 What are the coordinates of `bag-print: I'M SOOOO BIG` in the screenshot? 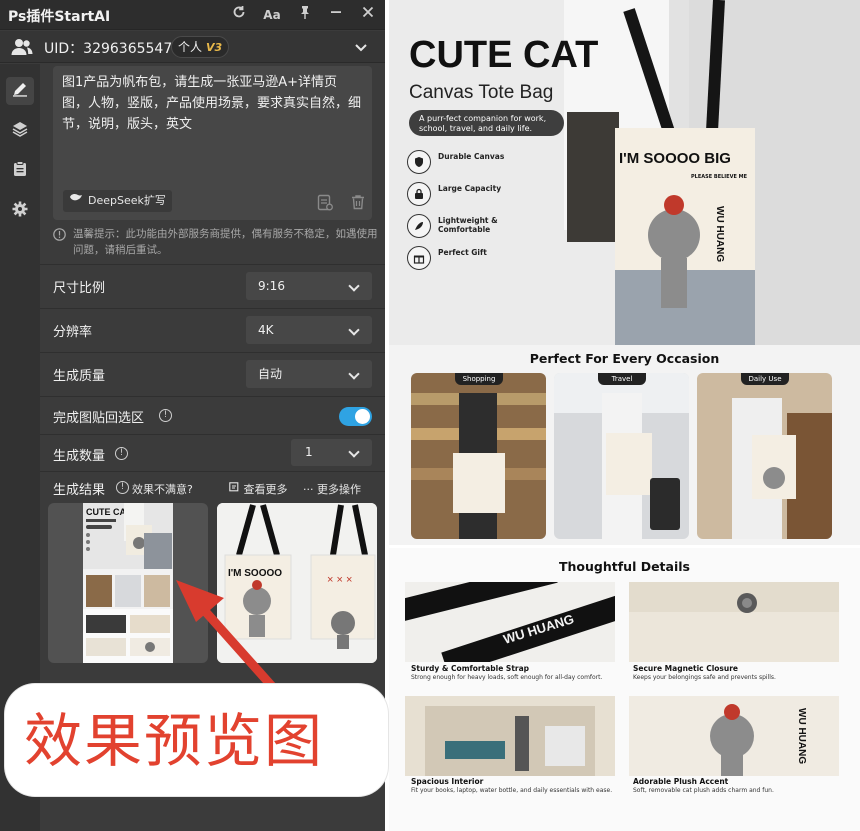 It's located at (675, 158).